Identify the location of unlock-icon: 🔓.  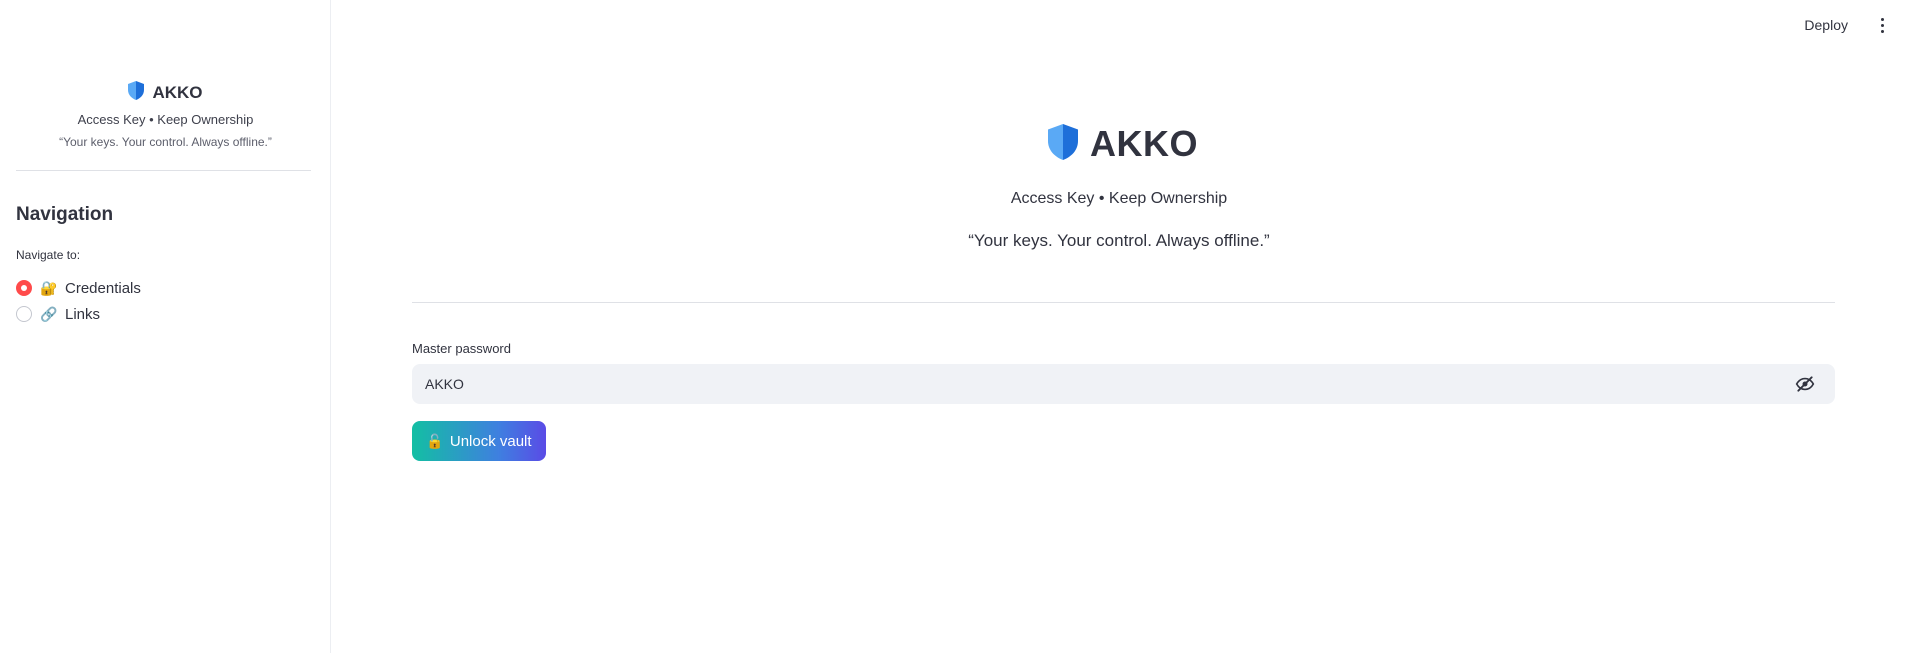
(435, 440).